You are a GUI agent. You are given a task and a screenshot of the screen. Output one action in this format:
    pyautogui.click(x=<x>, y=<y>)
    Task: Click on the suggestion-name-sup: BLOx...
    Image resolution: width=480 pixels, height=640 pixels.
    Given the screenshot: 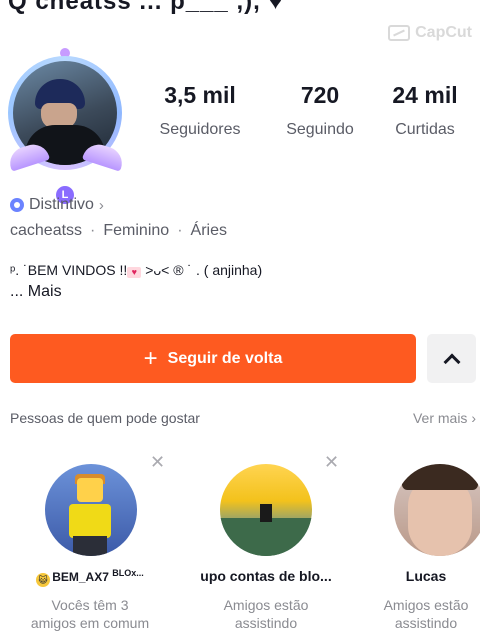 What is the action you would take?
    pyautogui.click(x=128, y=573)
    